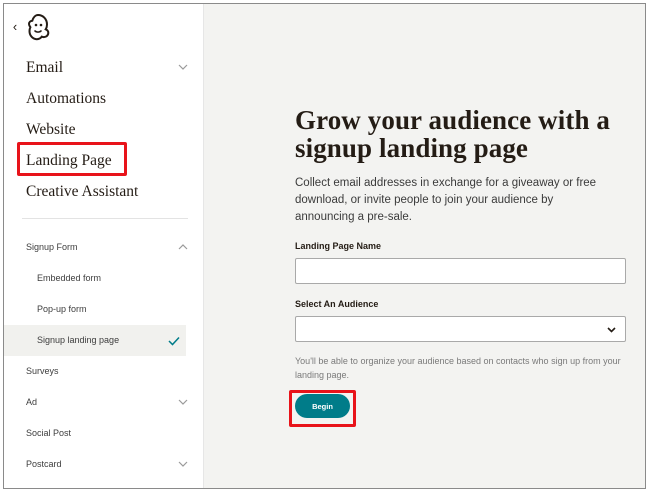 The height and width of the screenshot is (493, 650). I want to click on nav-item-label: Creative Assistant, so click(82, 191).